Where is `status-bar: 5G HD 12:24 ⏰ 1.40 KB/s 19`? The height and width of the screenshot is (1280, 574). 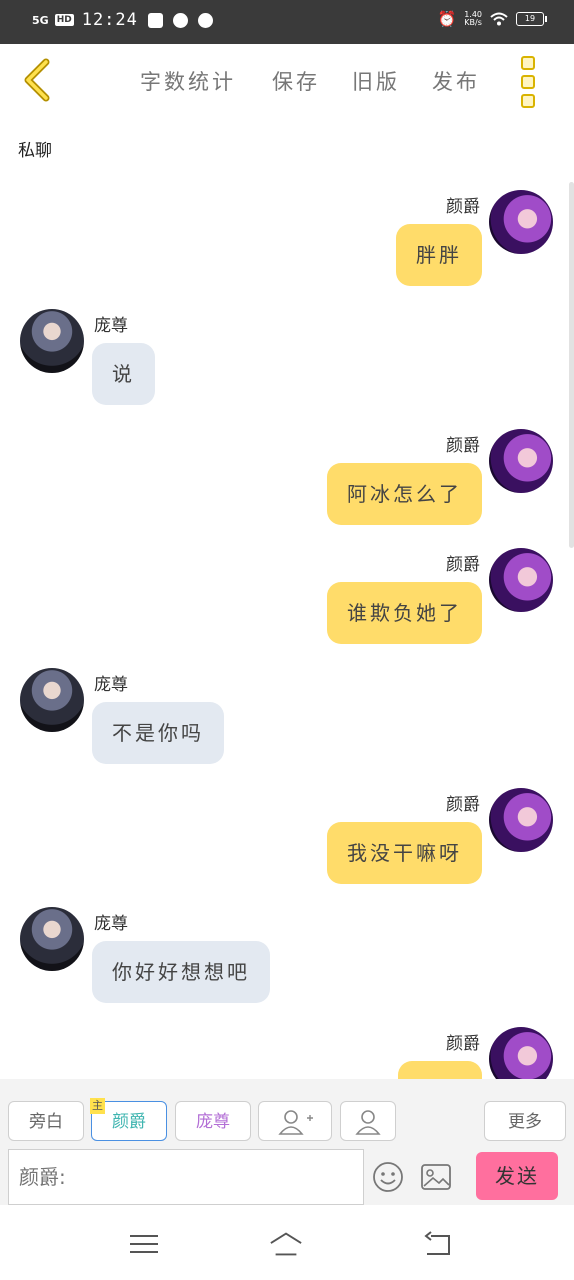 status-bar: 5G HD 12:24 ⏰ 1.40 KB/s 19 is located at coordinates (287, 22).